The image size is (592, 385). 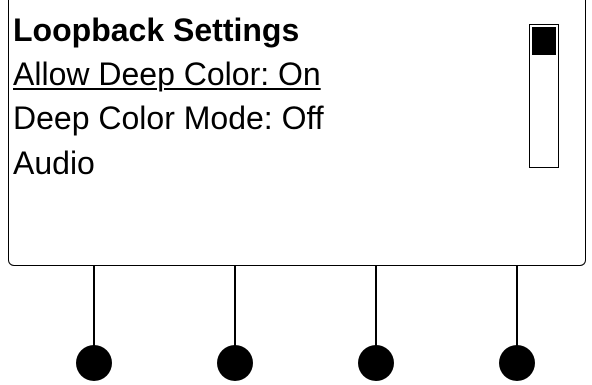 What do you see at coordinates (235, 309) in the screenshot?
I see `softkey-2-connector` at bounding box center [235, 309].